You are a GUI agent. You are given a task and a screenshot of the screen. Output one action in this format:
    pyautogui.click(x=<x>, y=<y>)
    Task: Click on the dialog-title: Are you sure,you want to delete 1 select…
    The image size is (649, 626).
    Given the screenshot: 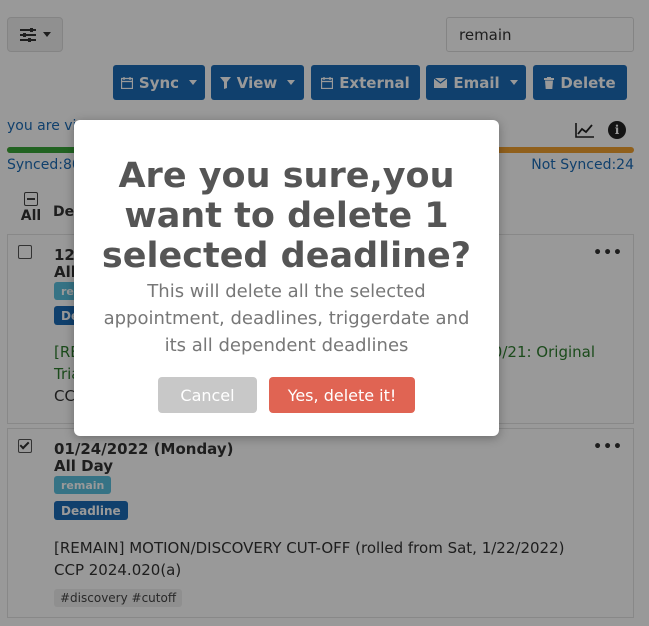 What is the action you would take?
    pyautogui.click(x=286, y=216)
    